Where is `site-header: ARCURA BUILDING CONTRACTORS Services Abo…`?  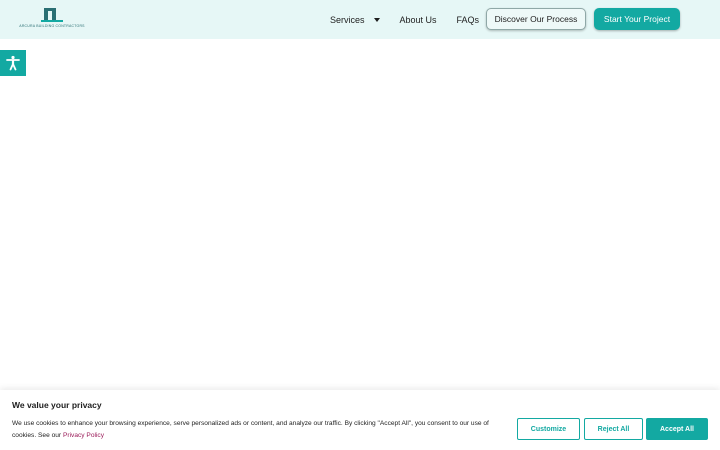
site-header: ARCURA BUILDING CONTRACTORS Services Abo… is located at coordinates (360, 19).